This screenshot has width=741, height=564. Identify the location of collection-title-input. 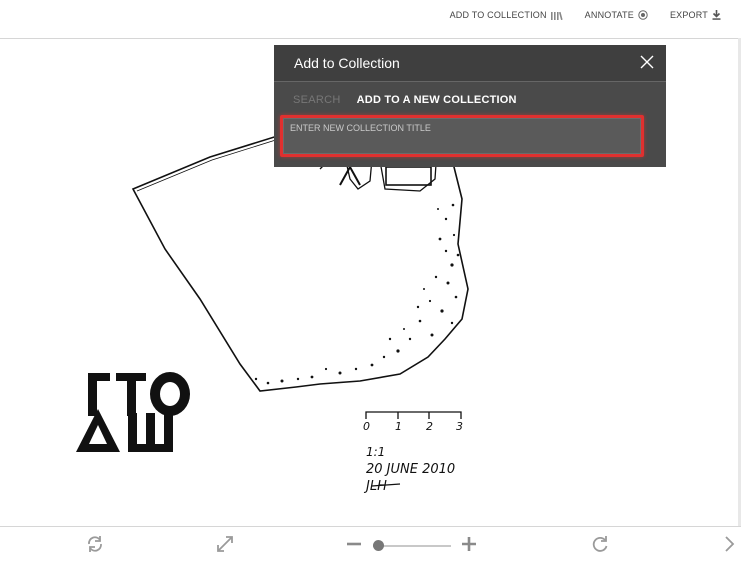
(462, 136).